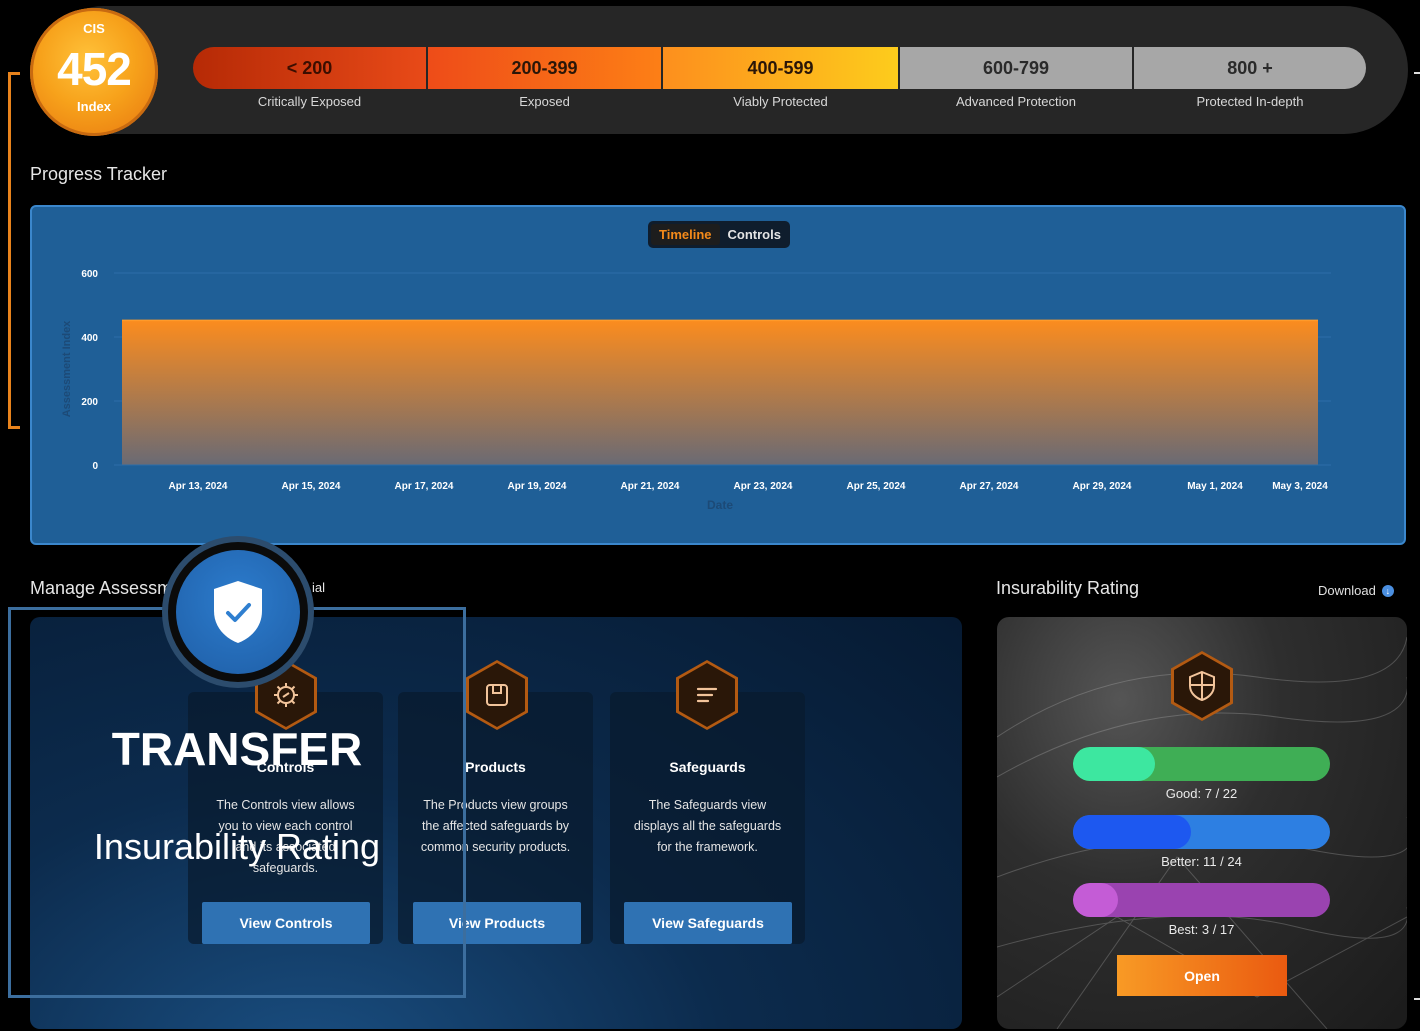 This screenshot has width=1420, height=1031. Describe the element at coordinates (1114, 764) in the screenshot. I see `good-rating-fill` at that location.